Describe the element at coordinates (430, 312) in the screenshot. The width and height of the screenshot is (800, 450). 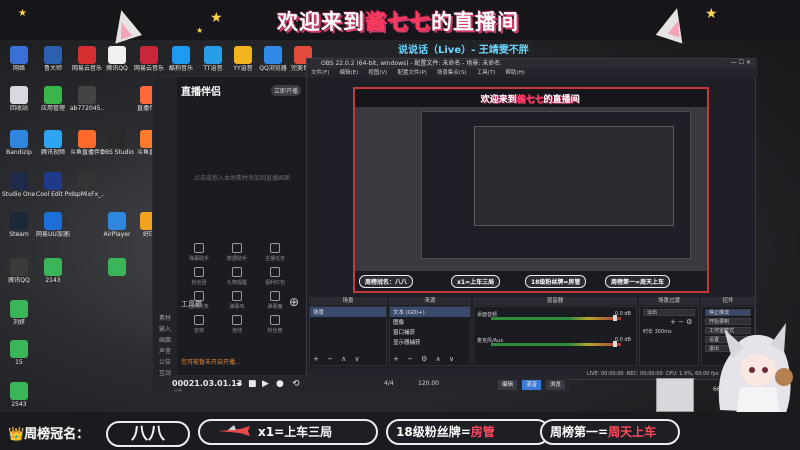
I see `source-item: 文本 (GDI+)` at that location.